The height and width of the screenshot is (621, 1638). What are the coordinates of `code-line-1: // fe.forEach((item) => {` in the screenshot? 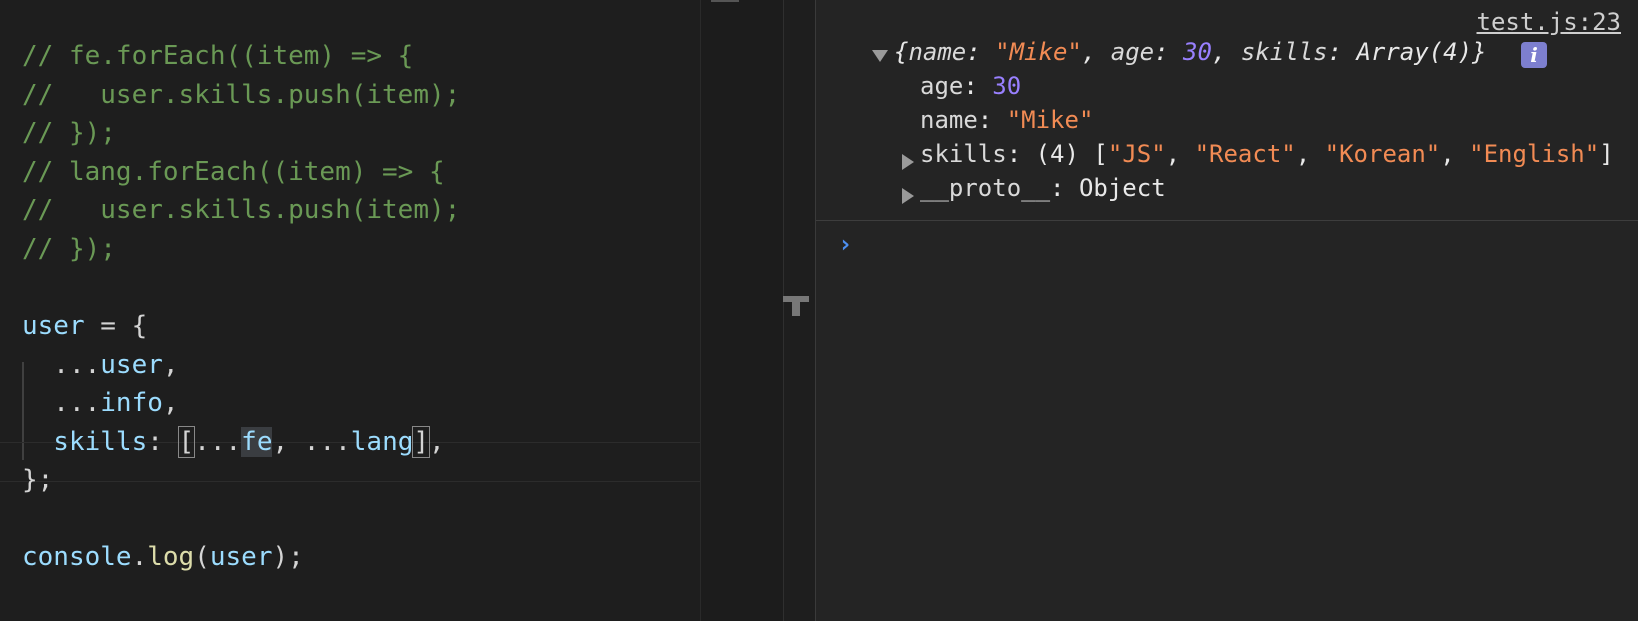 It's located at (217, 56).